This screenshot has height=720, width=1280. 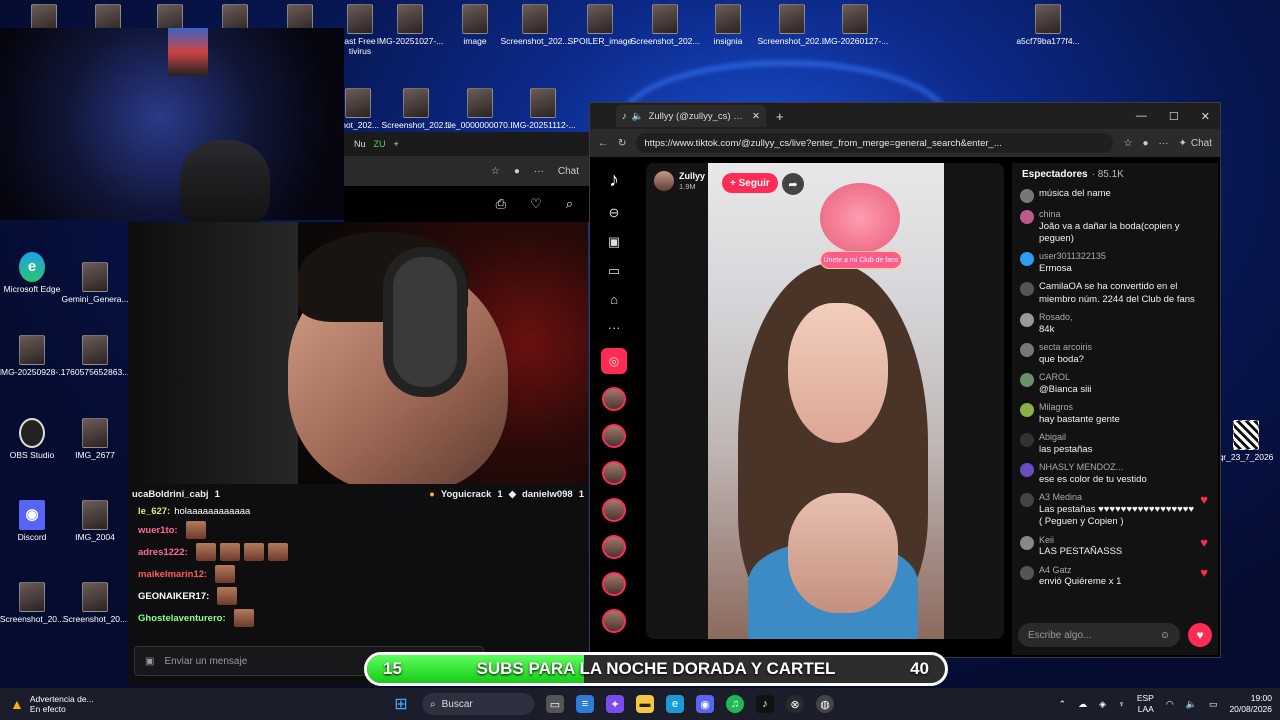 I want to click on host-avatar, so click(x=664, y=181).